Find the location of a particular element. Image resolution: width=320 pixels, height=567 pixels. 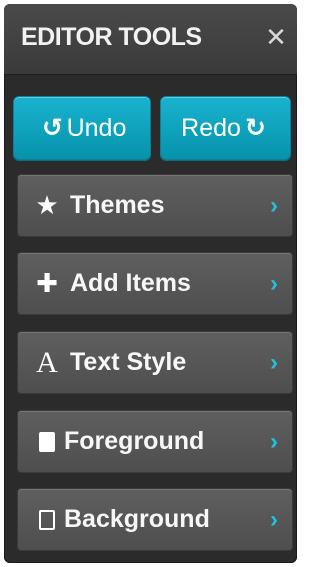

menu-item-label: Foreground is located at coordinates (134, 441).